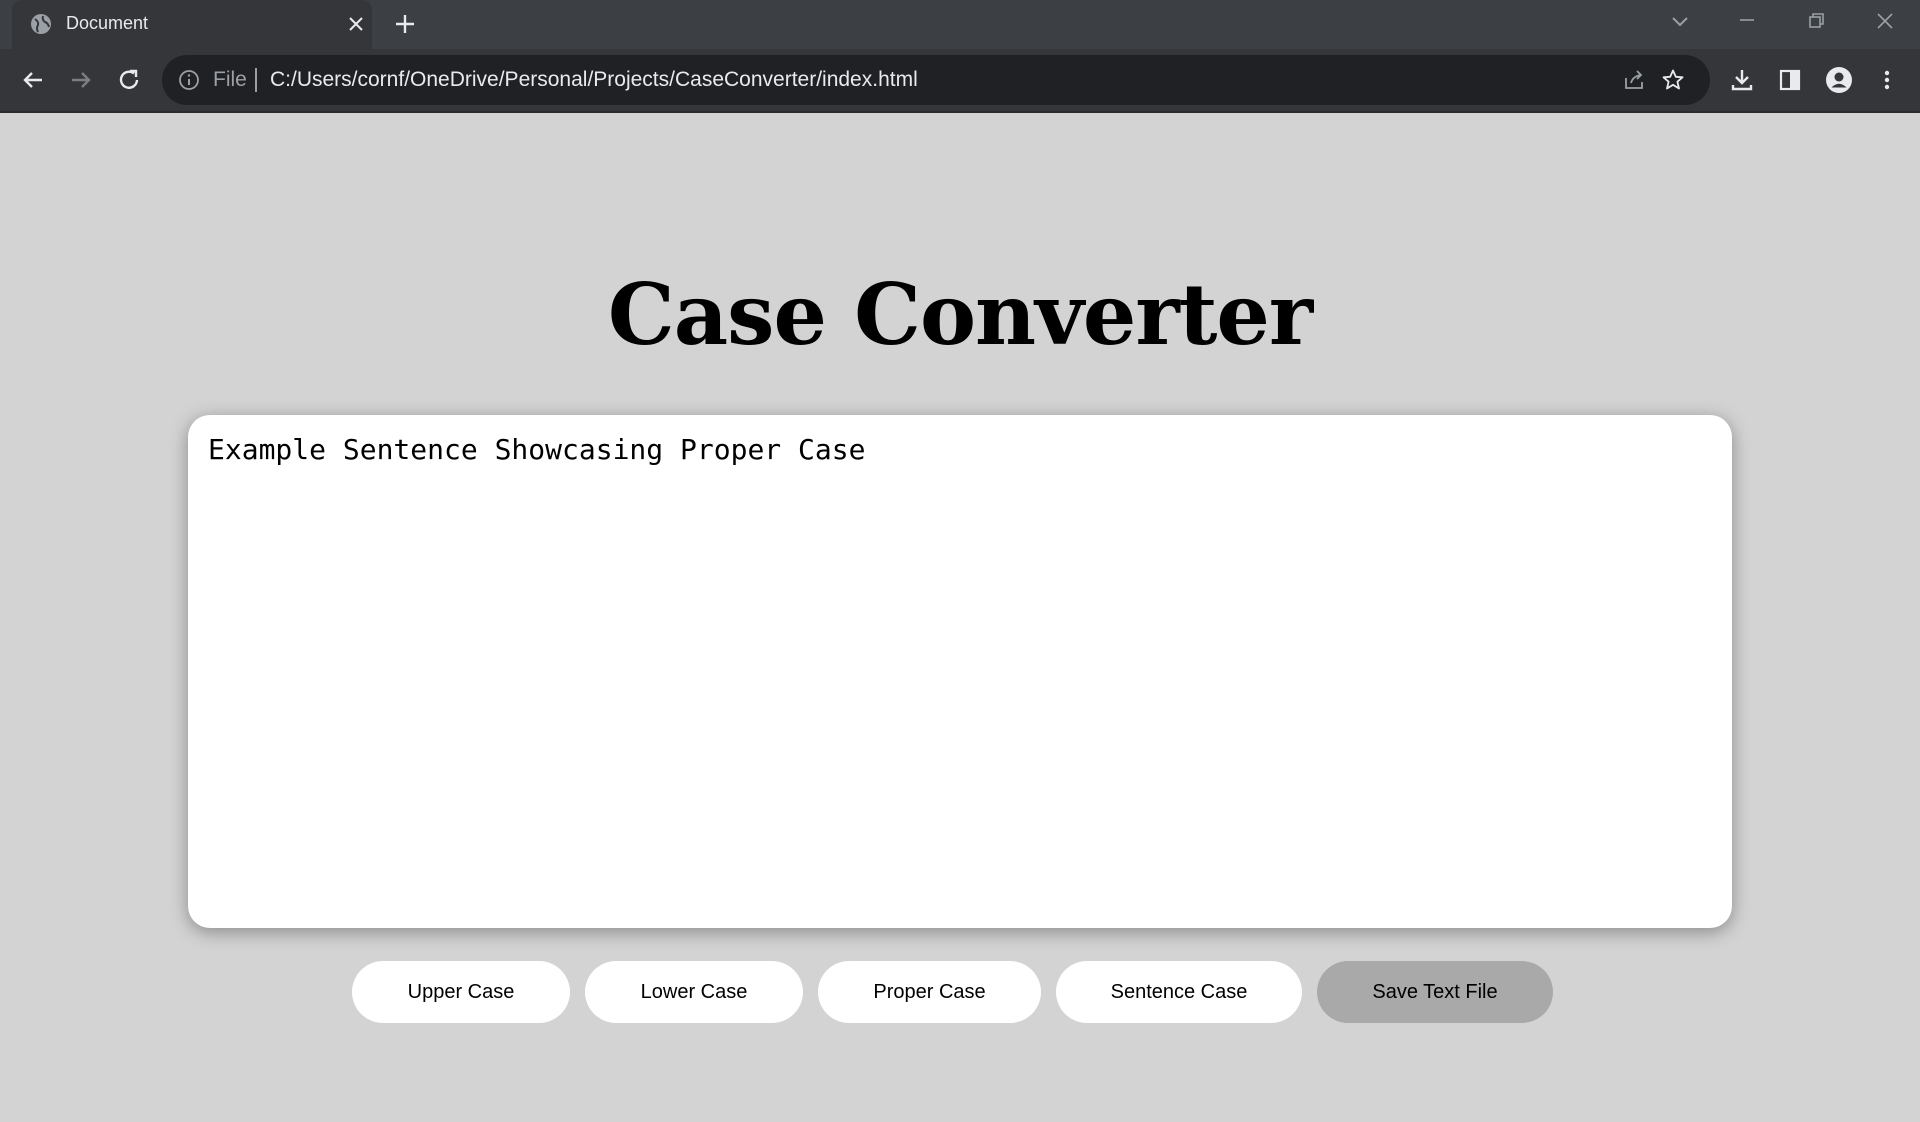 Image resolution: width=1920 pixels, height=1122 pixels. Describe the element at coordinates (107, 23) in the screenshot. I see `tab-title: Document` at that location.